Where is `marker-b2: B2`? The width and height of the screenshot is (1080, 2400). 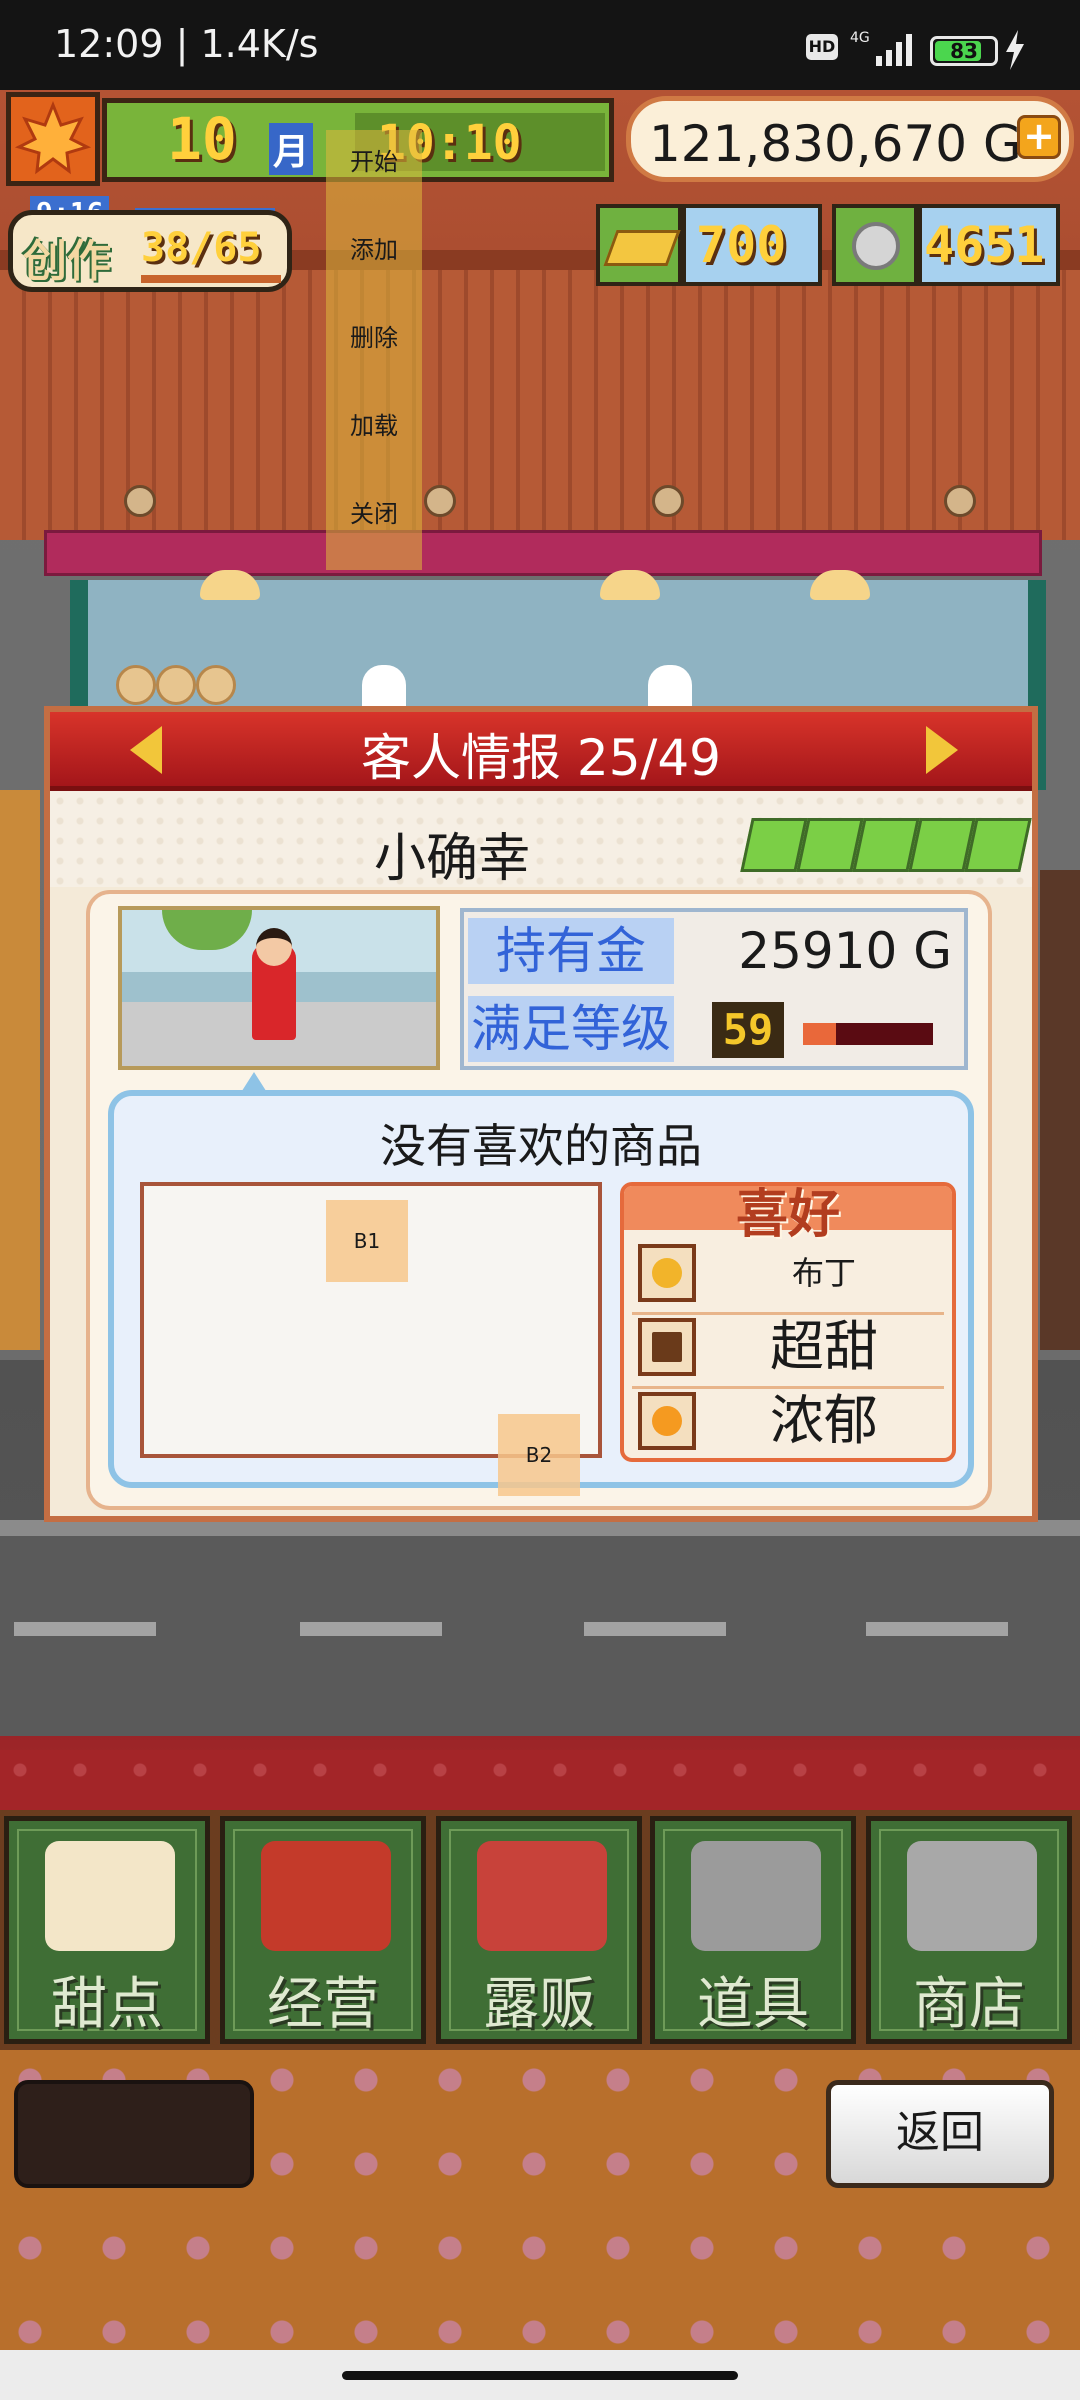
marker-b2: B2 is located at coordinates (539, 1455).